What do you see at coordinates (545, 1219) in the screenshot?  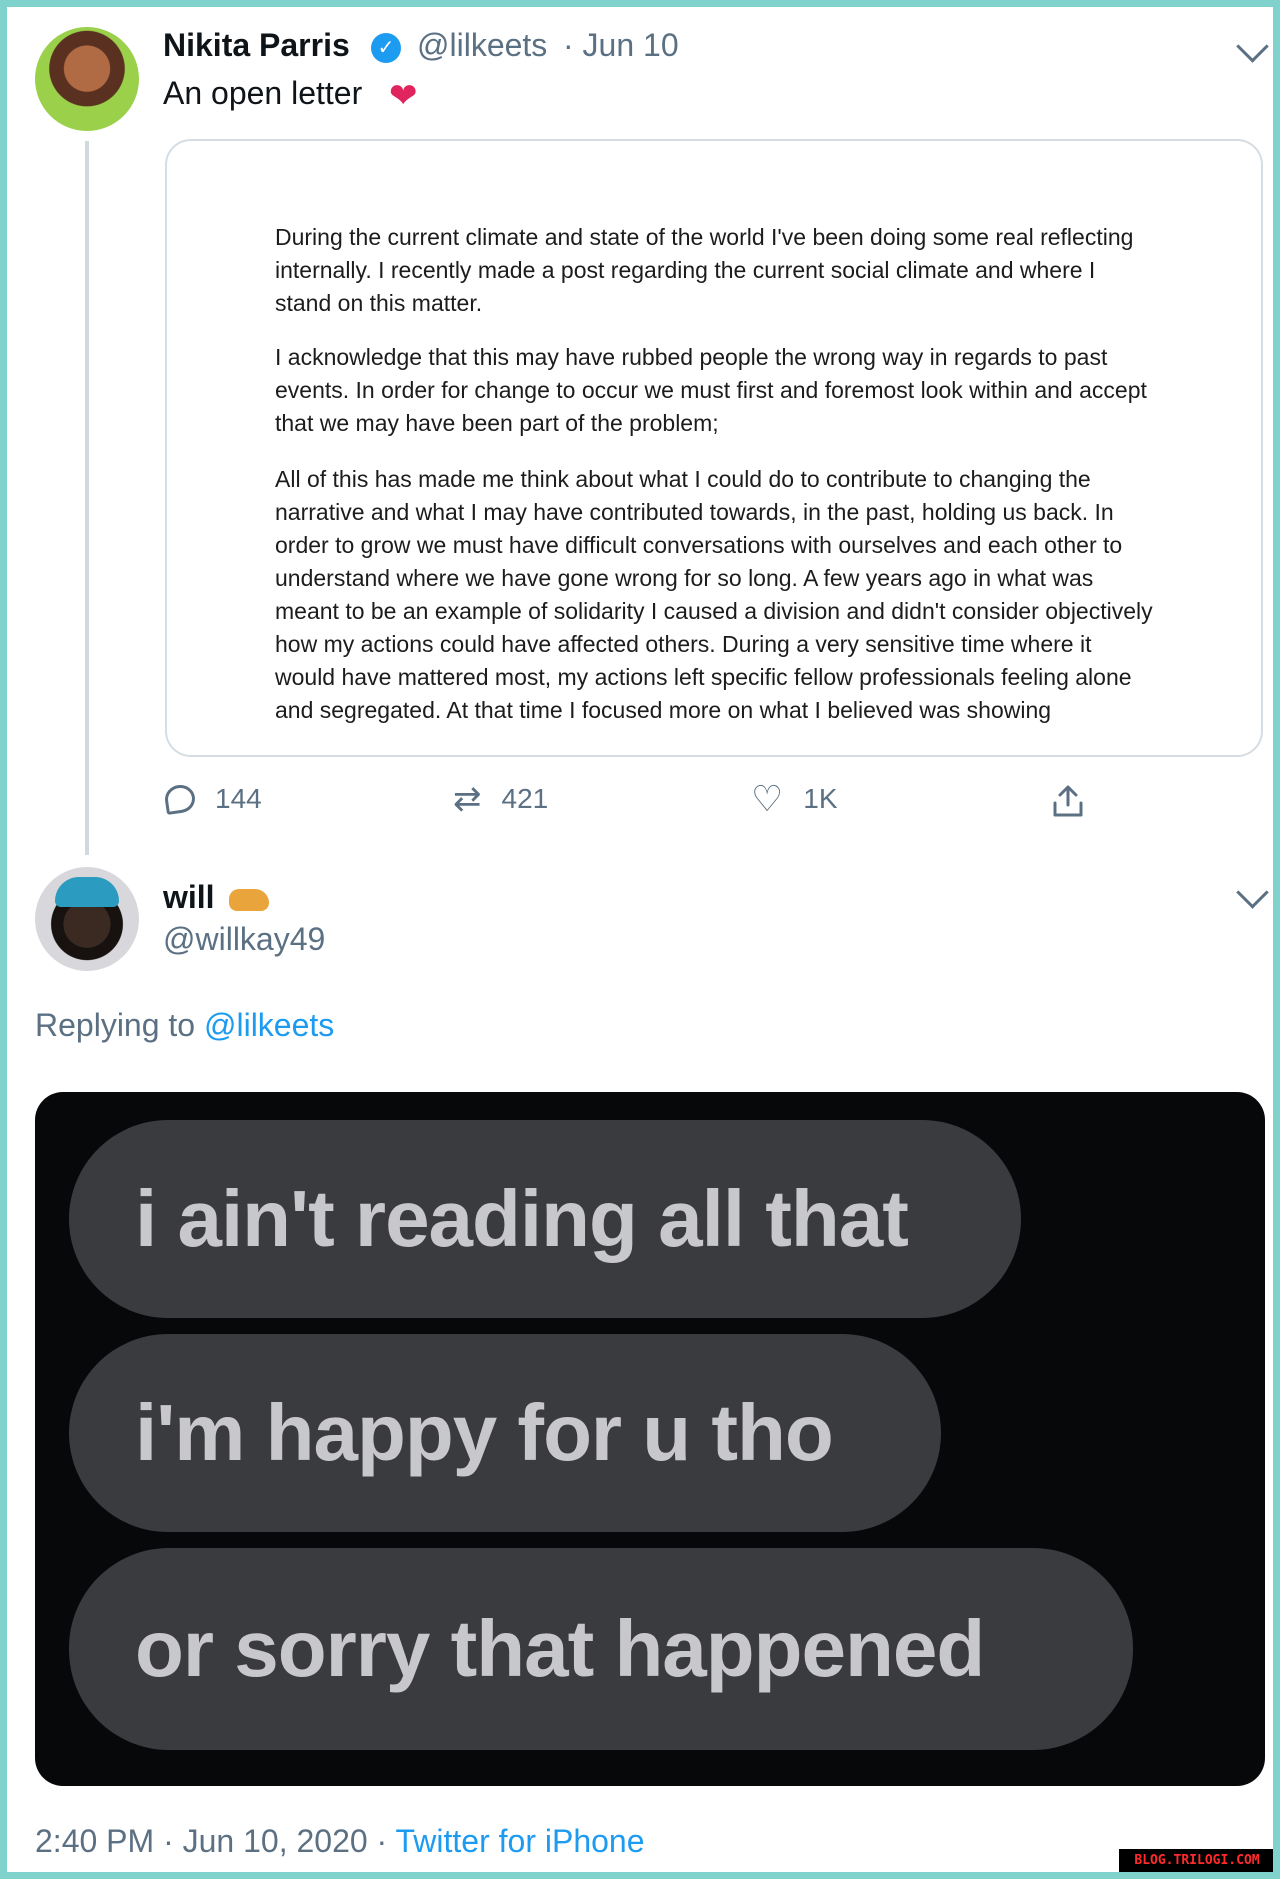 I see `message-bubble: i ain't reading all that` at bounding box center [545, 1219].